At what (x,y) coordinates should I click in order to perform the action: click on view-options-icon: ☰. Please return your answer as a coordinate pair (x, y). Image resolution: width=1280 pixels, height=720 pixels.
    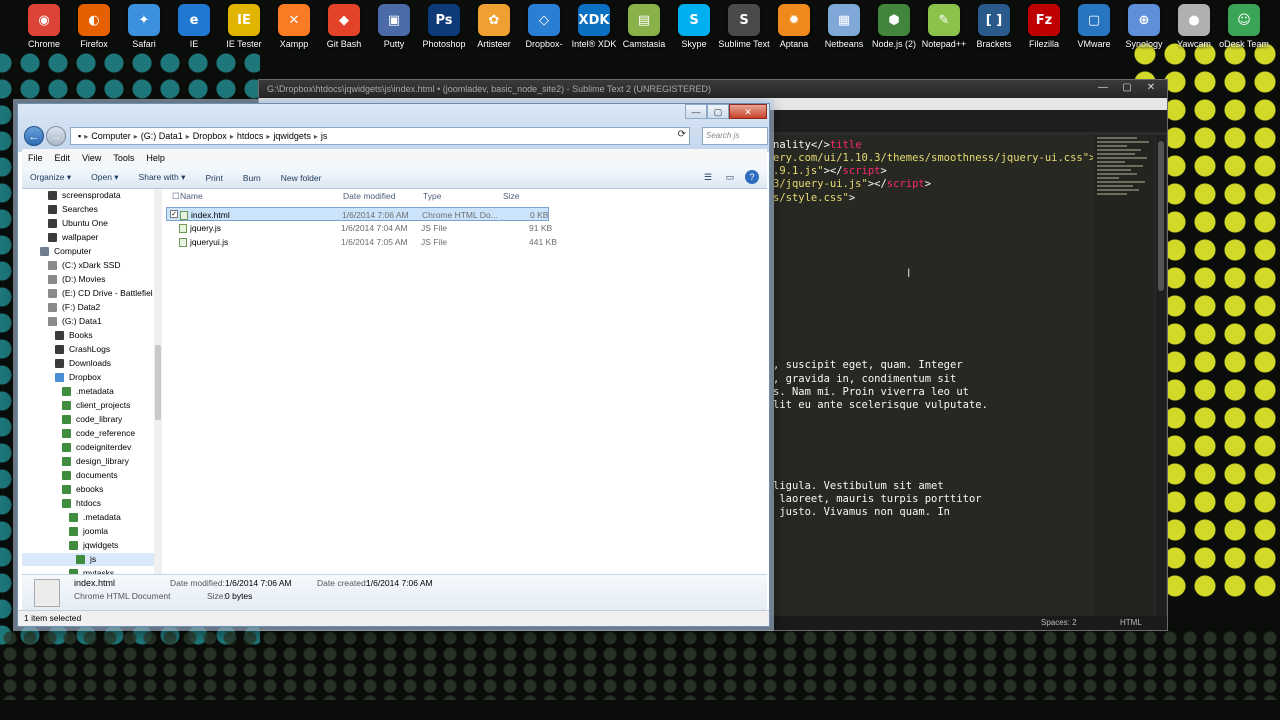
    Looking at the image, I should click on (708, 177).